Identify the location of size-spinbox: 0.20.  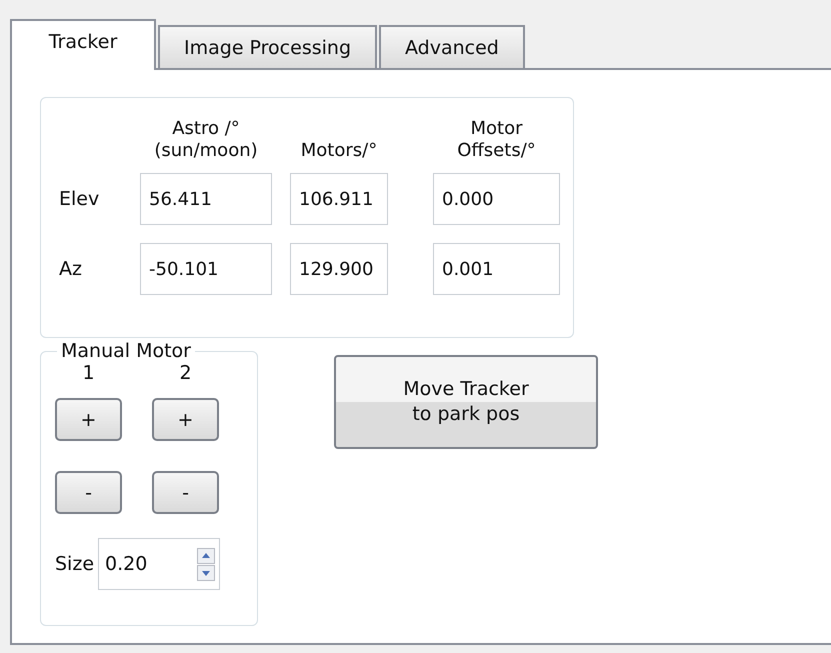
(159, 564).